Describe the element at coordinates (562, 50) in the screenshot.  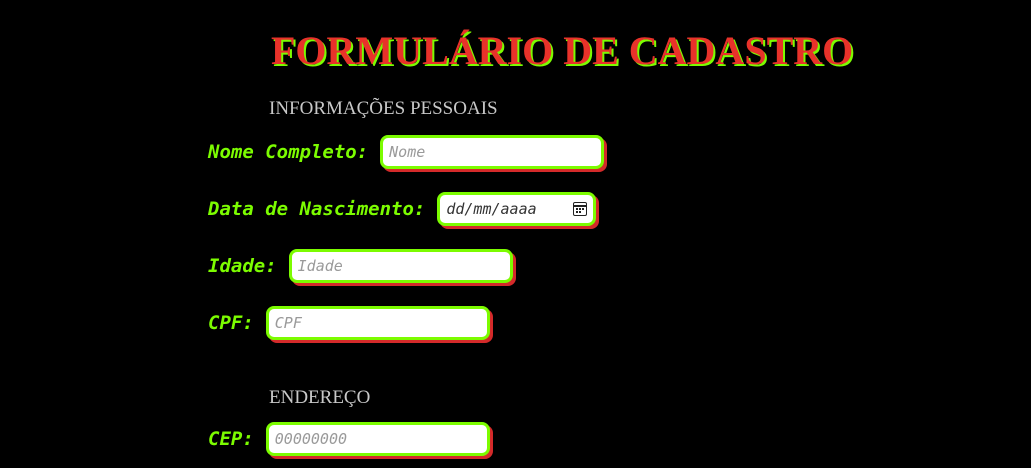
I see `form-title: FORMULÁRIO DE CADASTRO` at that location.